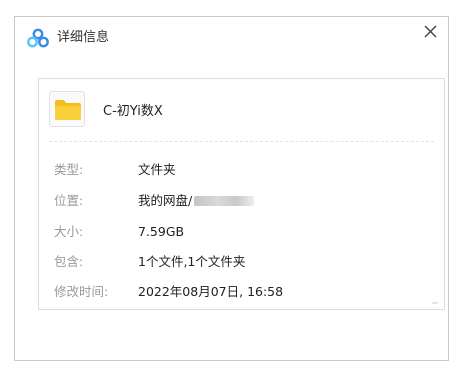 The height and width of the screenshot is (374, 465). I want to click on detail-label: 大小:, so click(69, 231).